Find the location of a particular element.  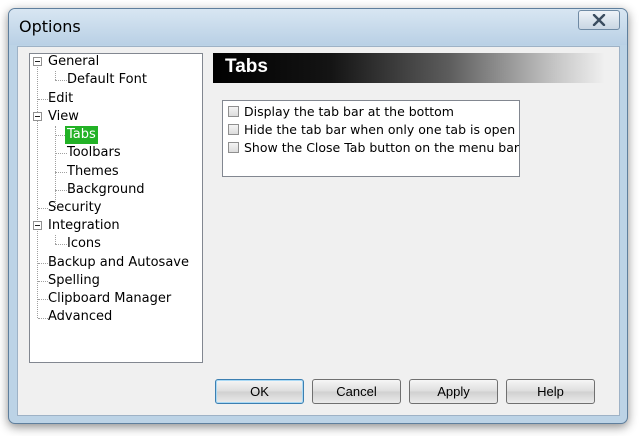

tree-item-general: General is located at coordinates (73, 62).